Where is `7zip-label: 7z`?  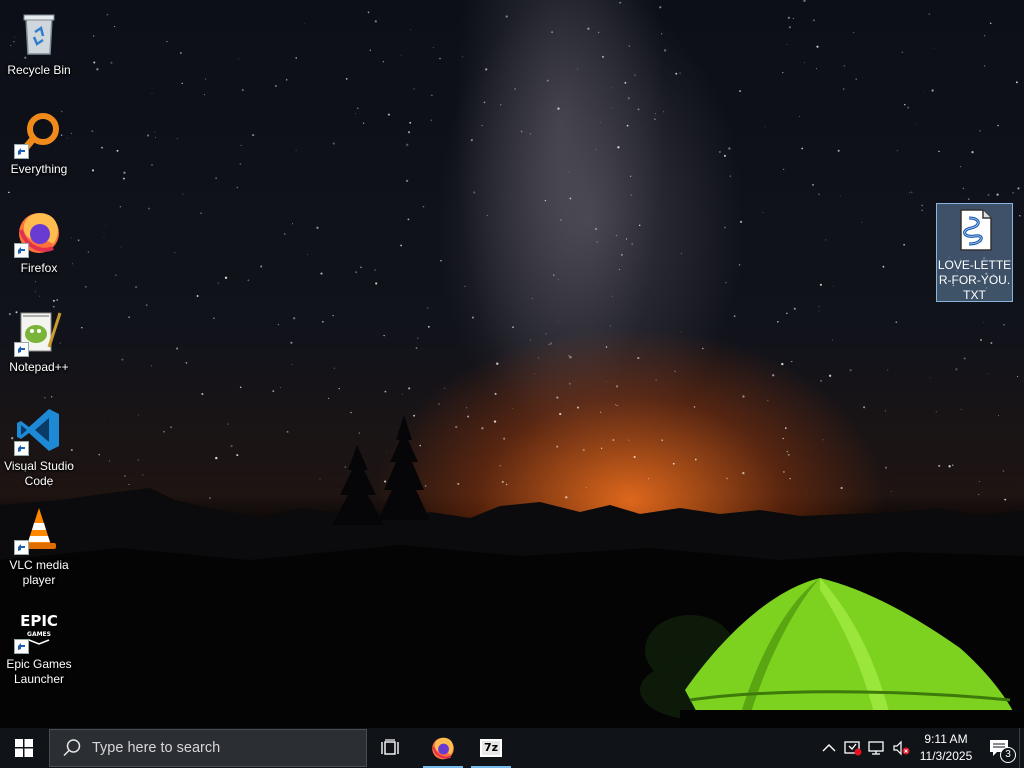 7zip-label: 7z is located at coordinates (491, 747).